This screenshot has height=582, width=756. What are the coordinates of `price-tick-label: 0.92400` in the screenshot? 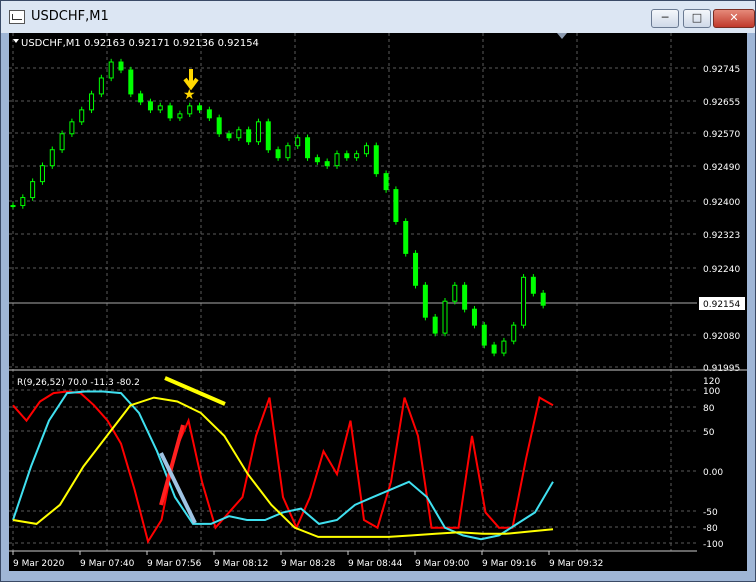 It's located at (721, 203).